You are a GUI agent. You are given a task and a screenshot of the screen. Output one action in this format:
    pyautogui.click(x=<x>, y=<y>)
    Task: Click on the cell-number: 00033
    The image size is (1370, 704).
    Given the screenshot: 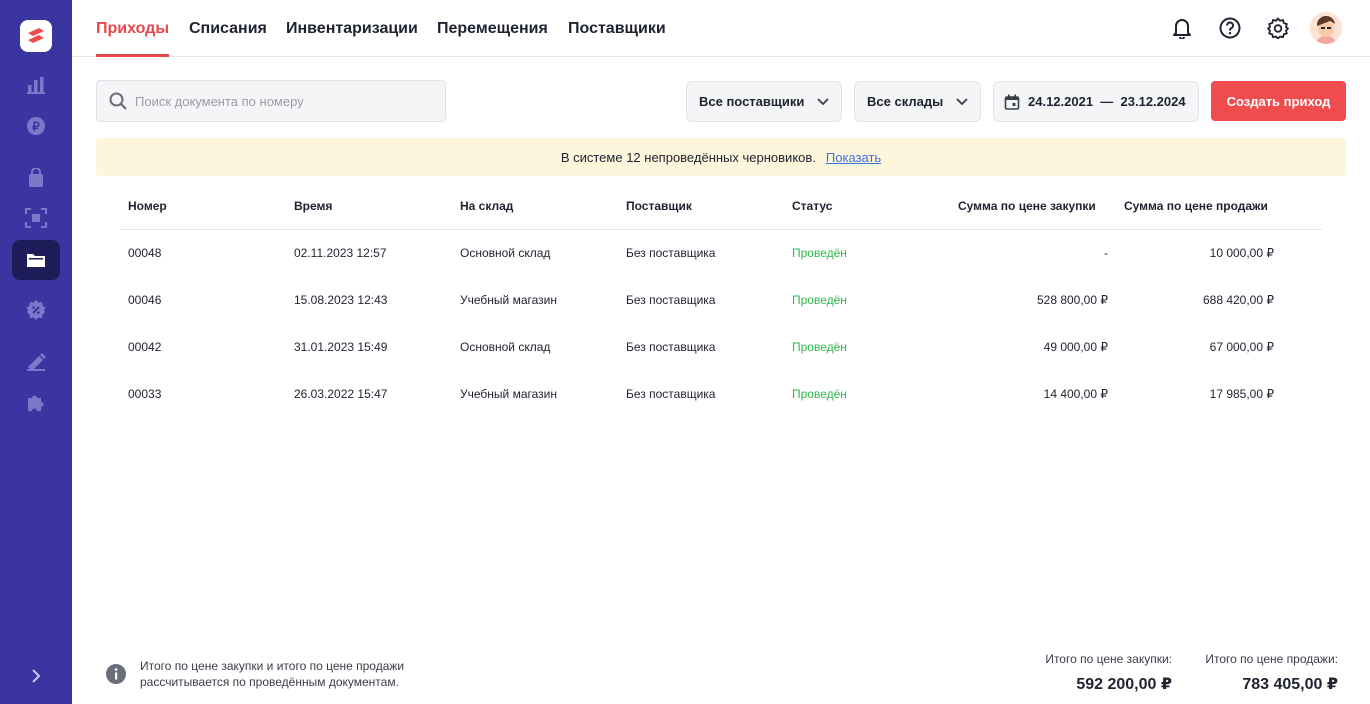 What is the action you would take?
    pyautogui.click(x=145, y=393)
    